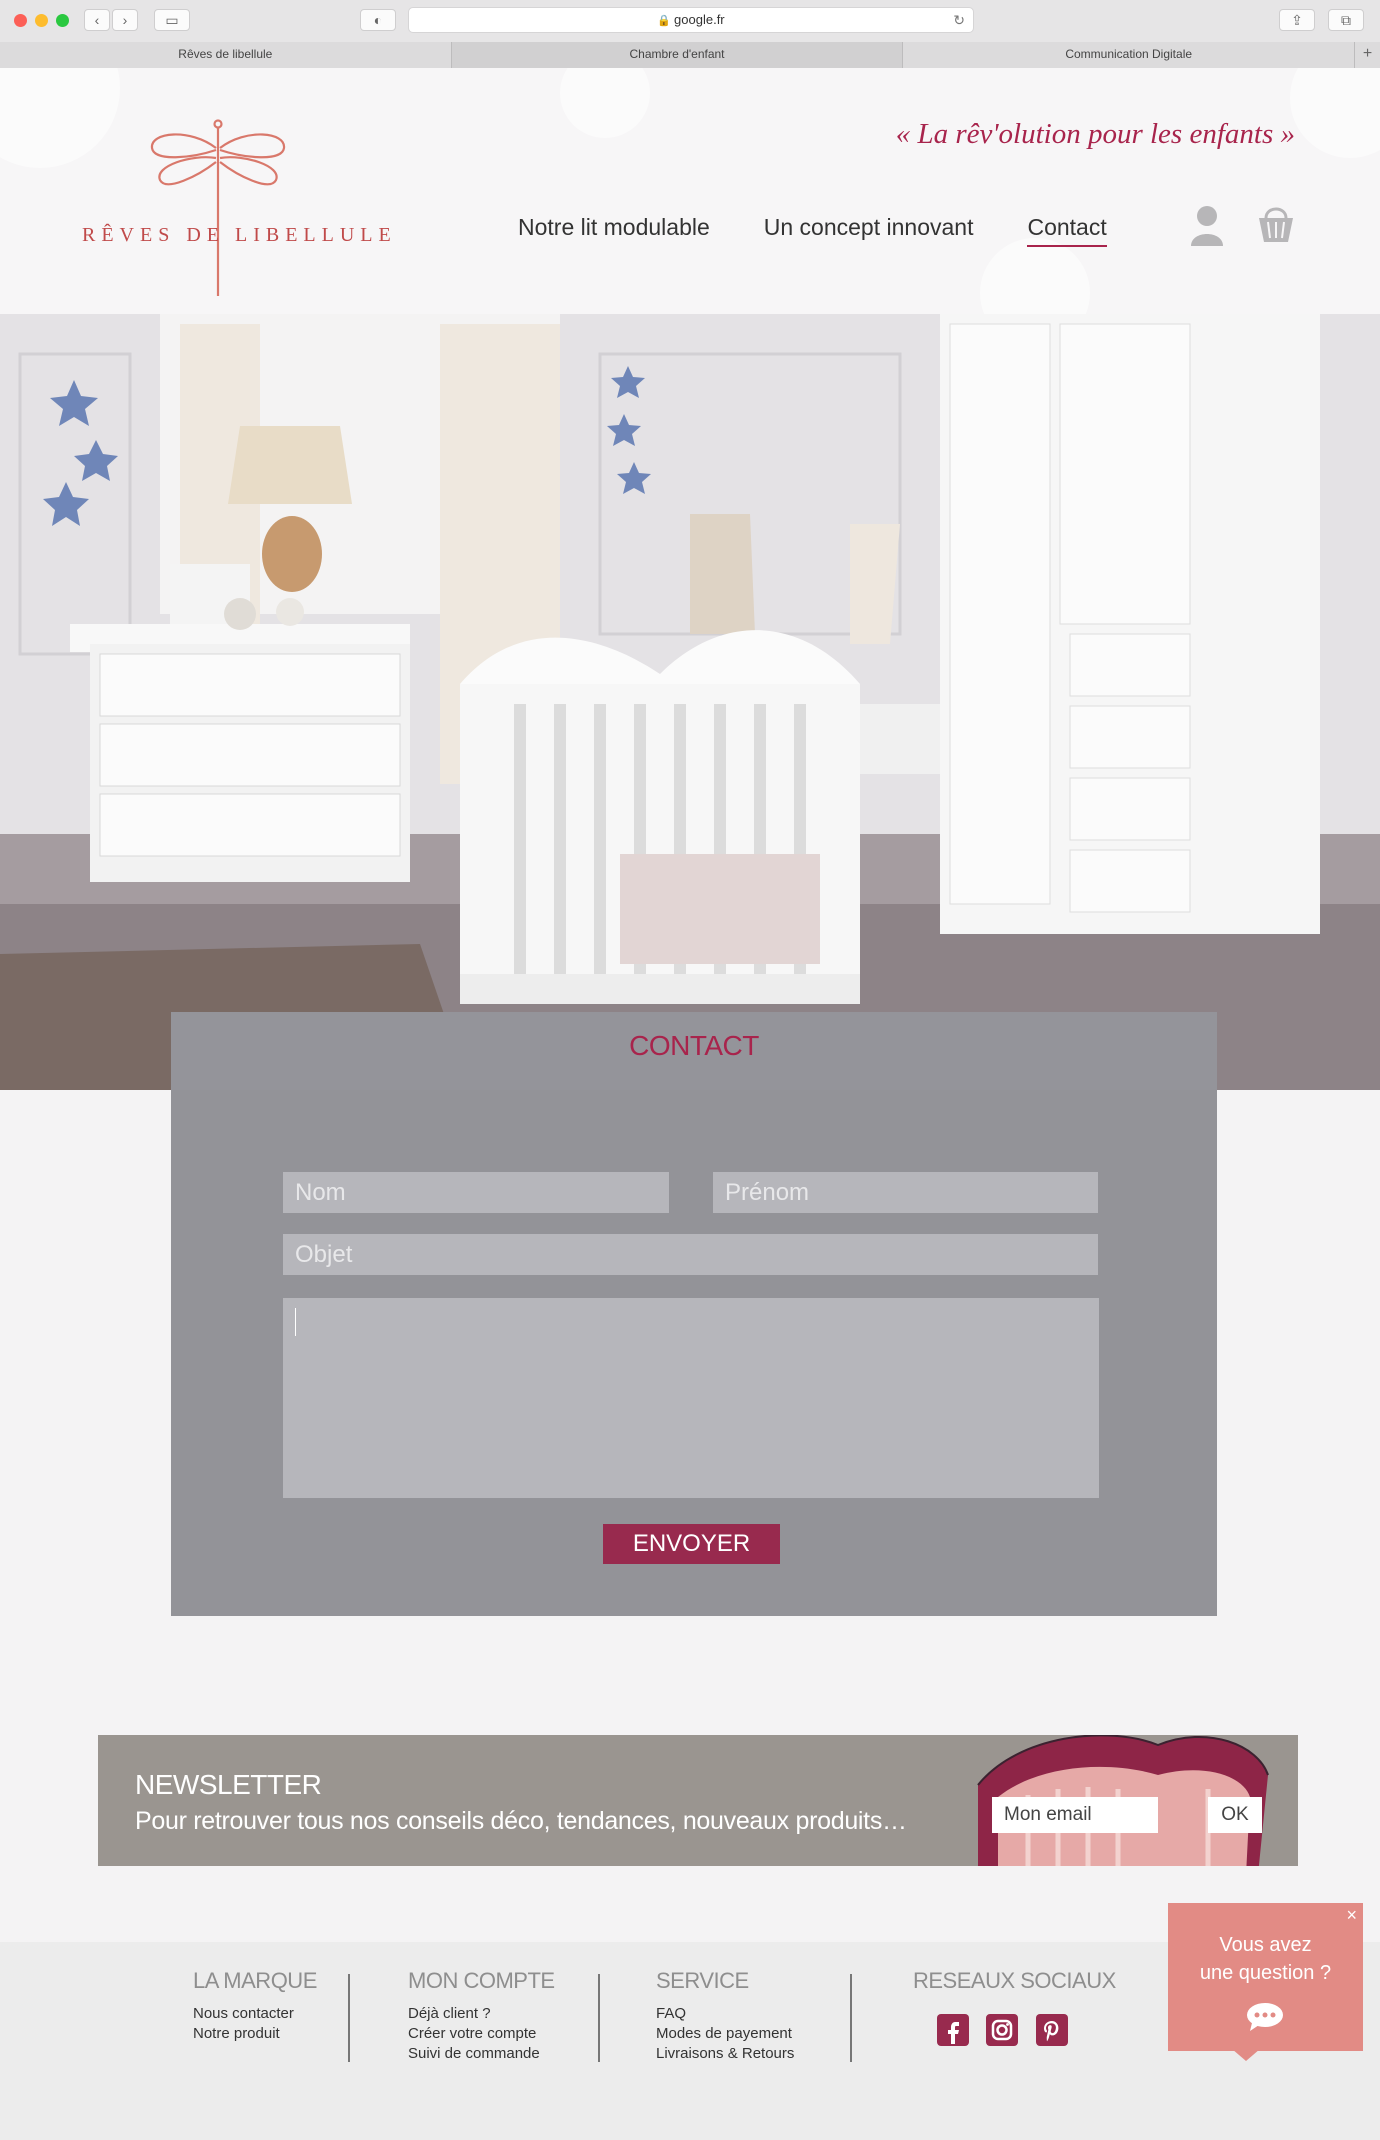 This screenshot has height=2140, width=1380. Describe the element at coordinates (1265, 1973) in the screenshot. I see `chat-line-2: une question ?` at that location.